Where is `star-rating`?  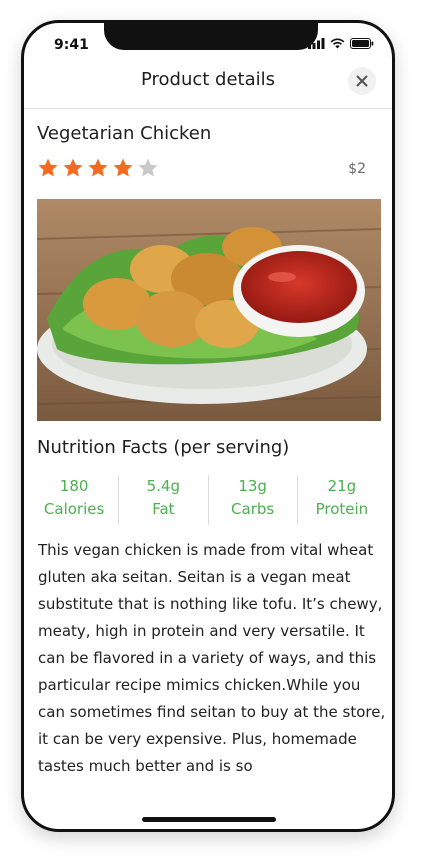 star-rating is located at coordinates (98, 168).